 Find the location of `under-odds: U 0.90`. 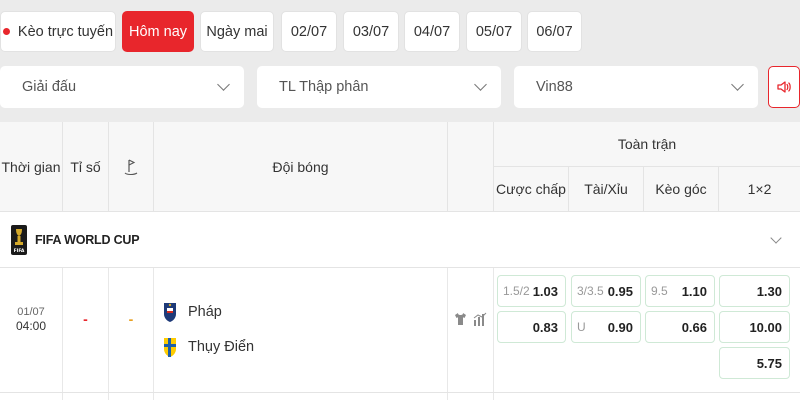

under-odds: U 0.90 is located at coordinates (606, 327).